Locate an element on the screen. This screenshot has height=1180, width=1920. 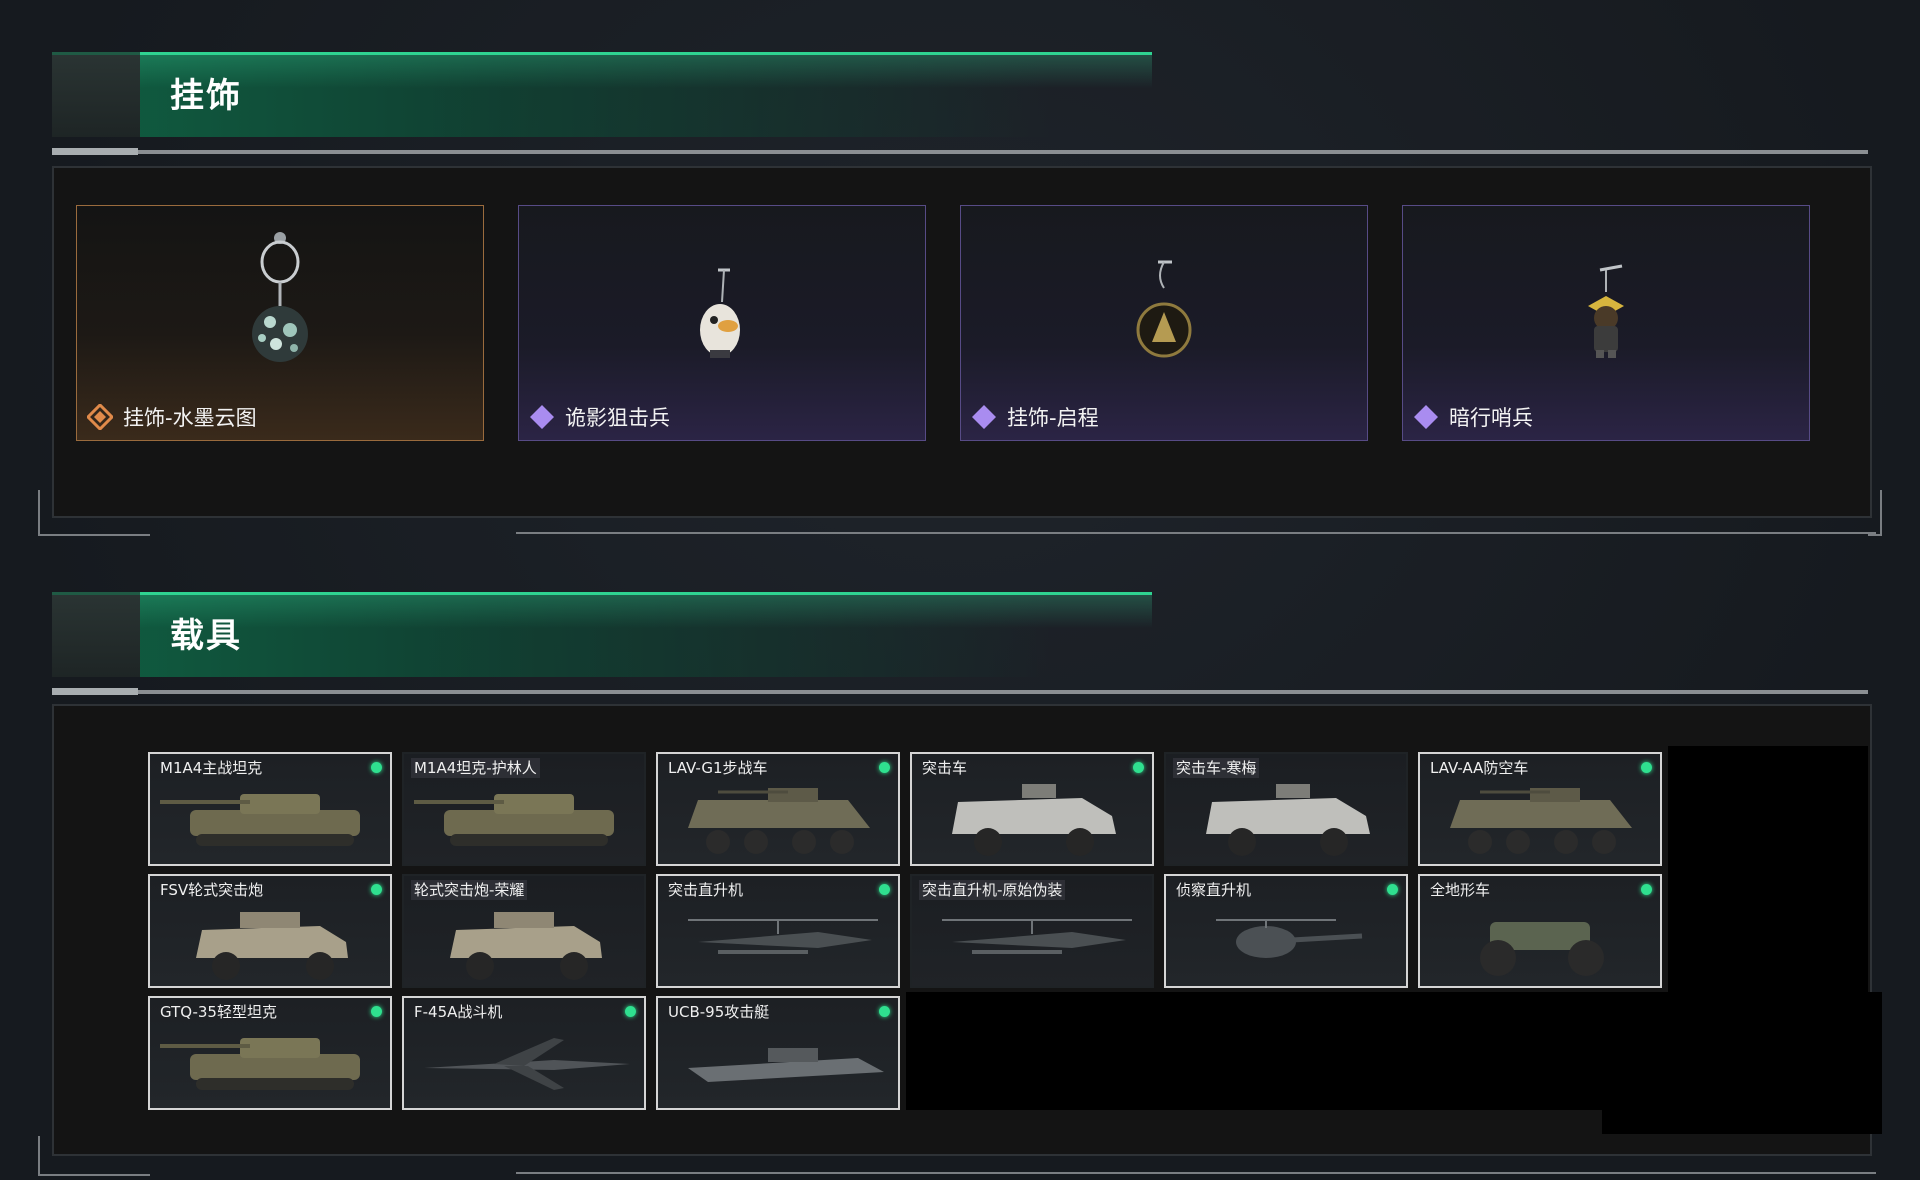
vehicle-name: 突击车-寒梅 is located at coordinates (1216, 768).